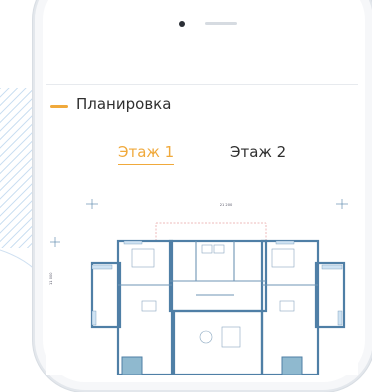 Image resolution: width=372 pixels, height=392 pixels. What do you see at coordinates (221, 23) in the screenshot?
I see `earpiece-speaker` at bounding box center [221, 23].